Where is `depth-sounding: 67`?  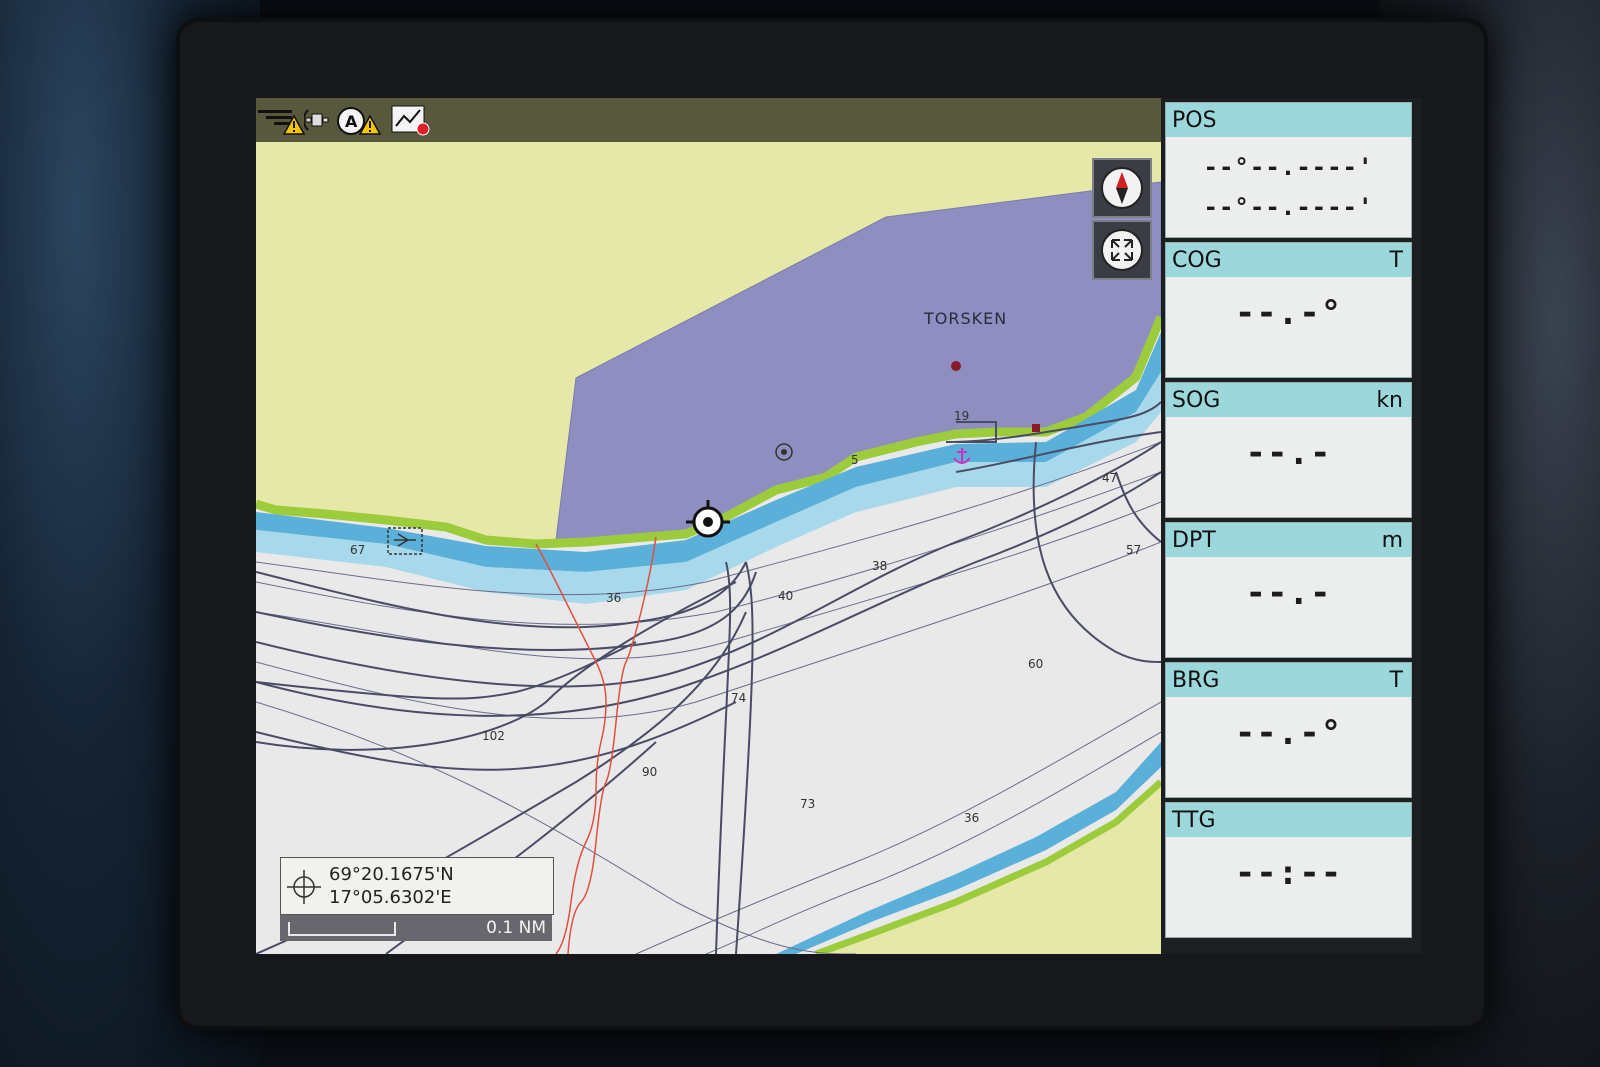
depth-sounding: 67 is located at coordinates (357, 550).